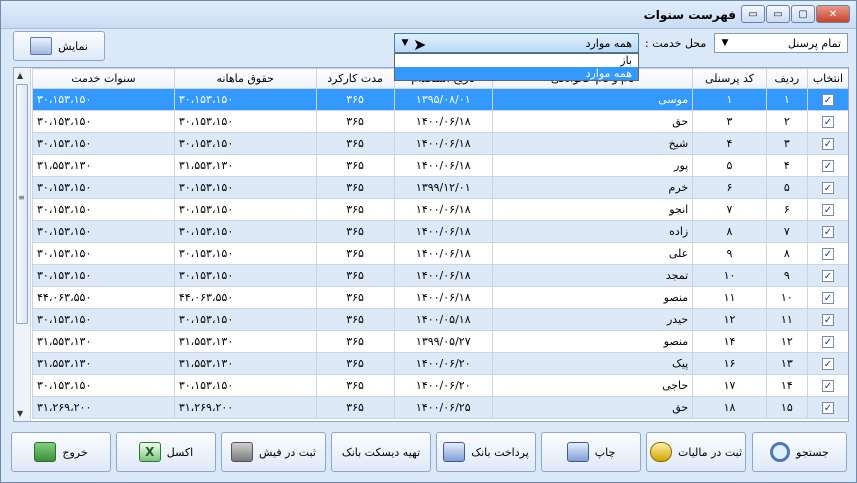 The height and width of the screenshot is (483, 857). I want to click on vertical-scrollbar: ▲ ≡ ▼, so click(22, 244).